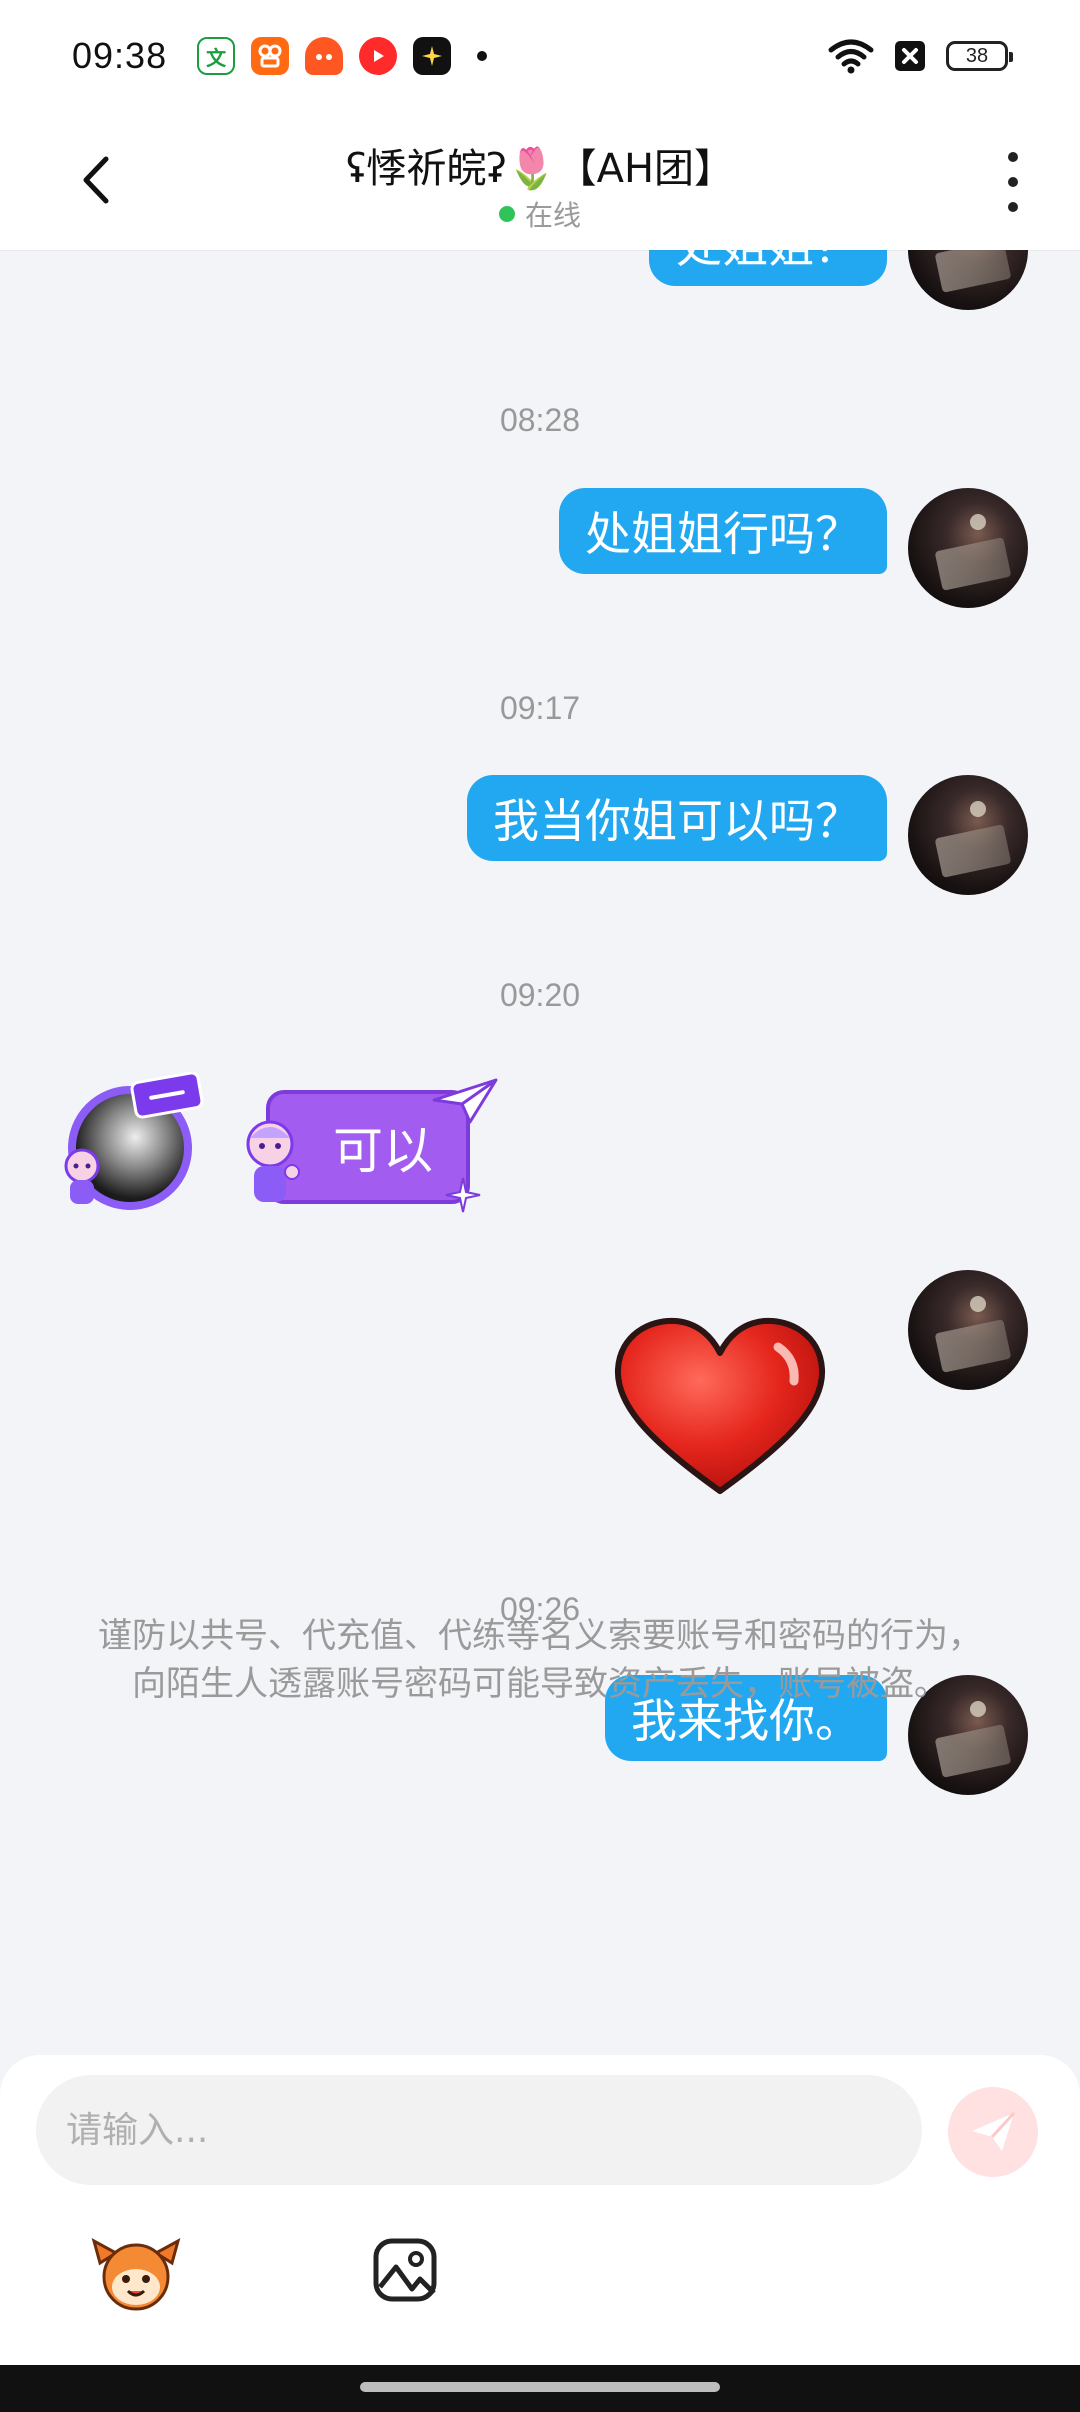 This screenshot has height=2412, width=1080. What do you see at coordinates (383, 1151) in the screenshot?
I see `message-text: 可以` at bounding box center [383, 1151].